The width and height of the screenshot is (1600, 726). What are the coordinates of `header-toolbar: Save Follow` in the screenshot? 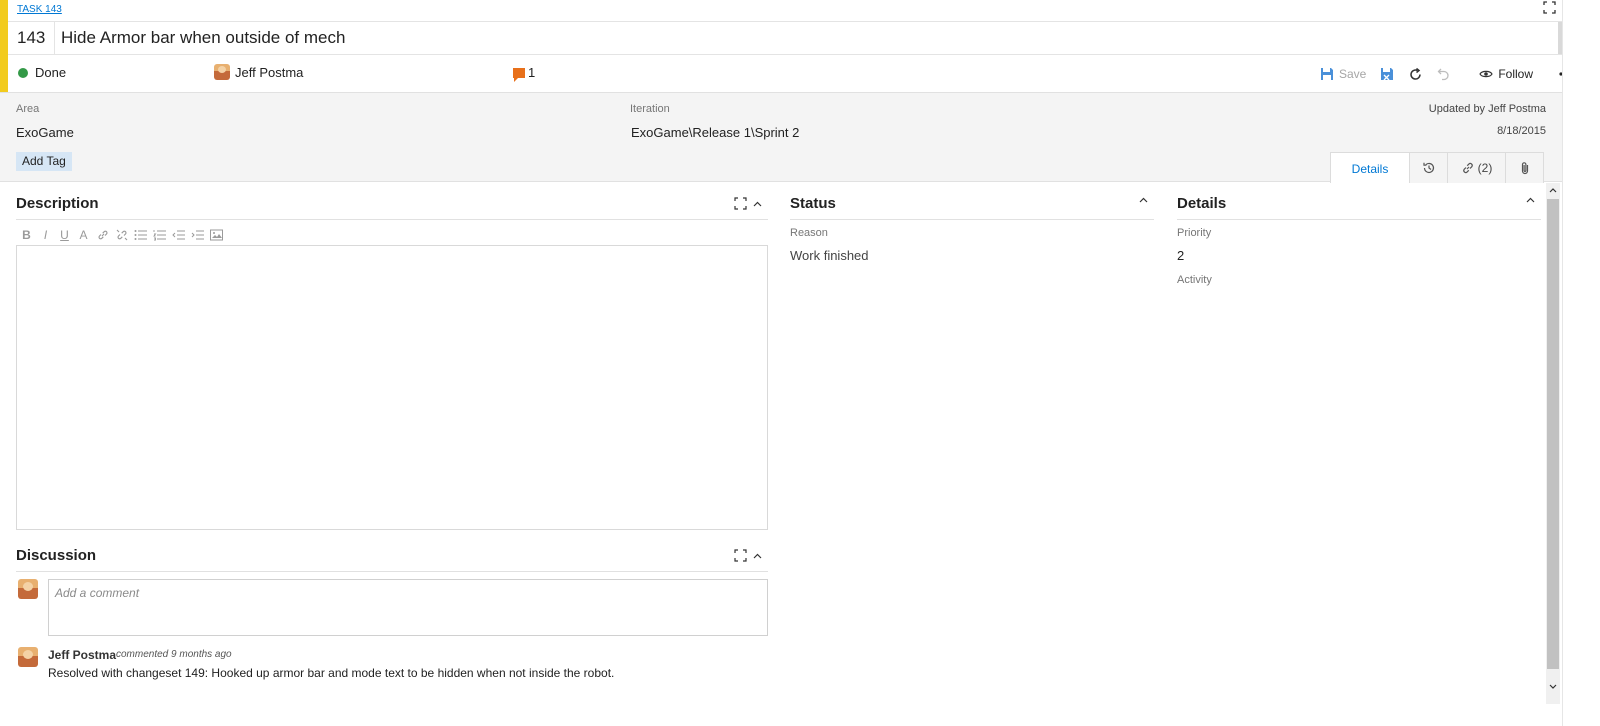 It's located at (1452, 74).